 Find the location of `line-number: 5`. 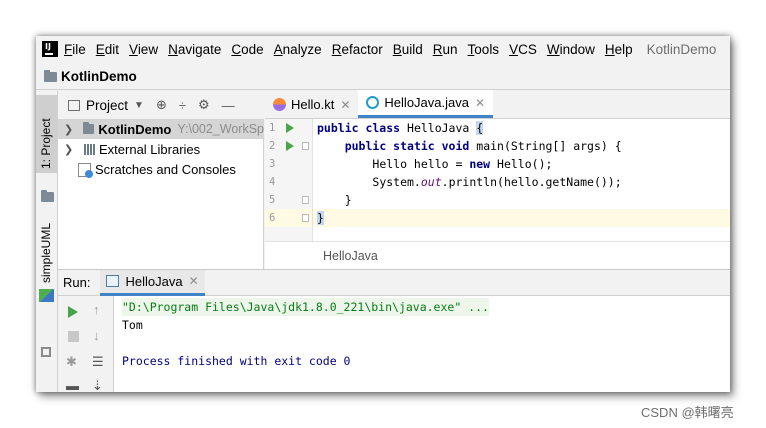

line-number: 5 is located at coordinates (288, 200).